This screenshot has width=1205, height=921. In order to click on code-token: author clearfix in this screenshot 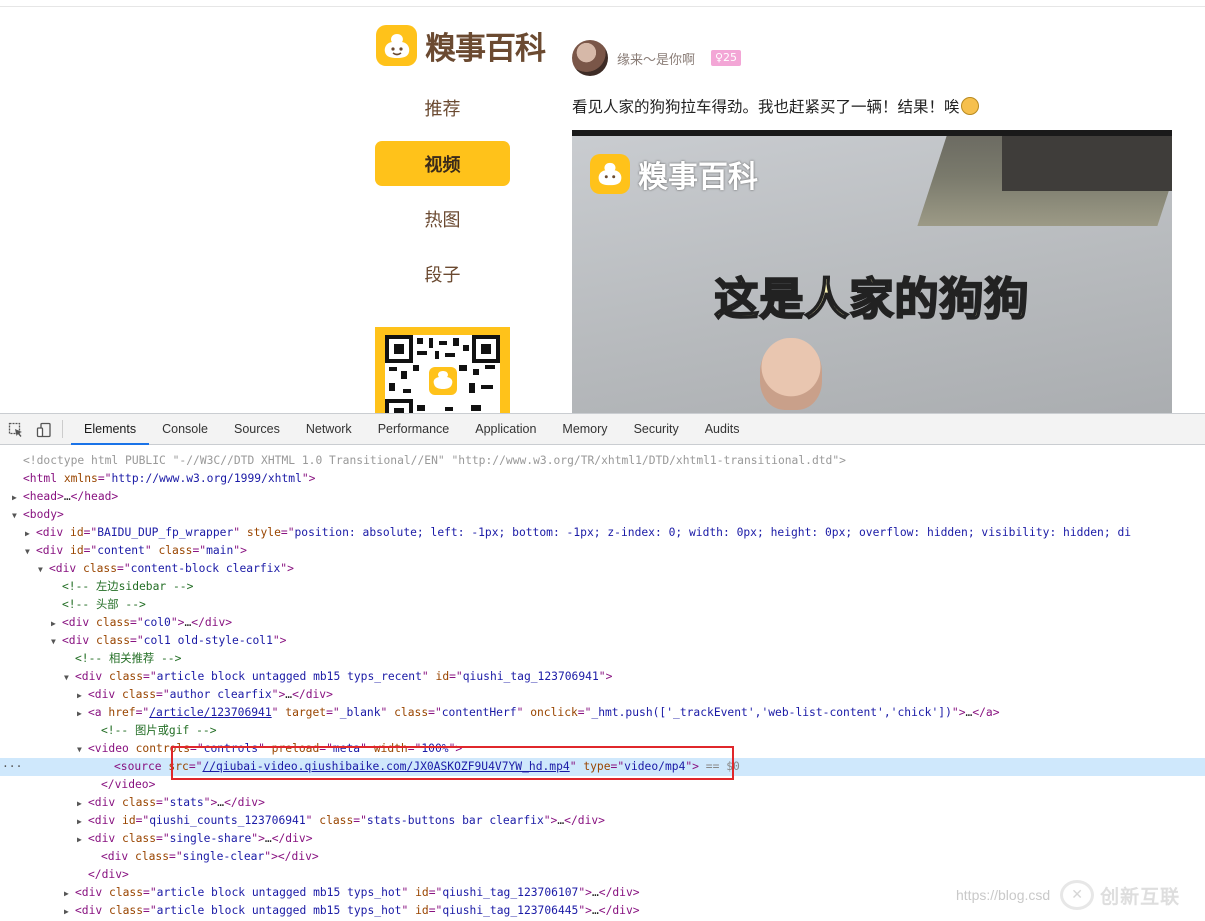, I will do `click(220, 694)`.